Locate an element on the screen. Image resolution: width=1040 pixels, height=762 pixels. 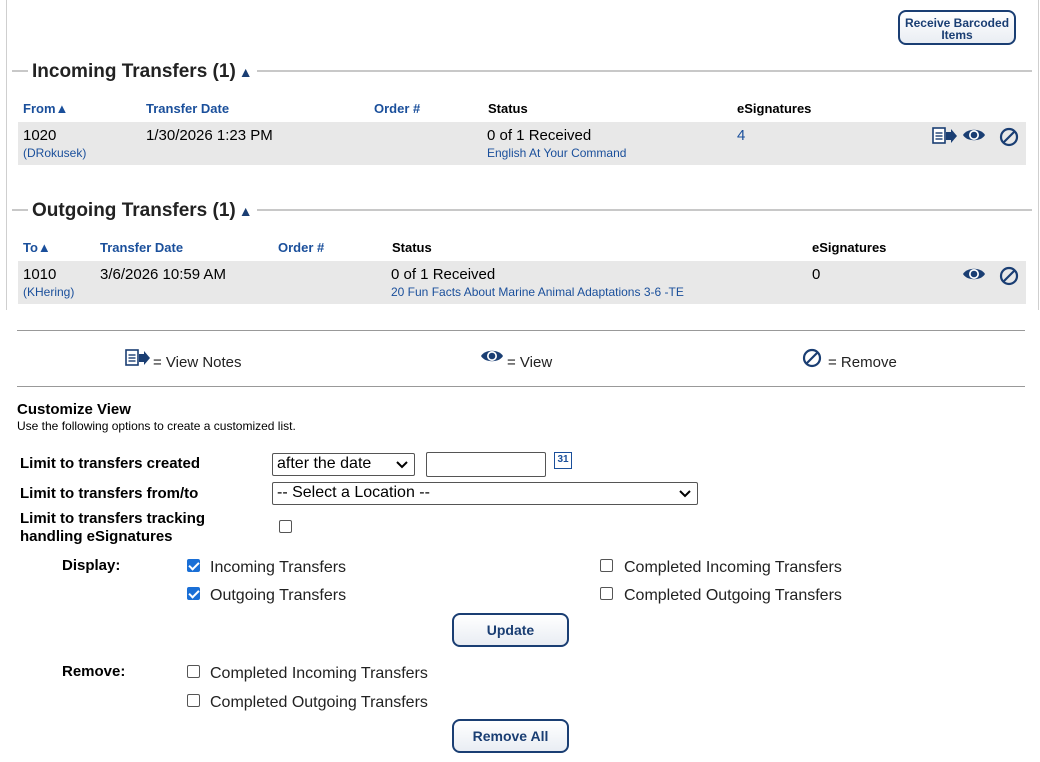
remove-all-button: Remove All is located at coordinates (510, 736).